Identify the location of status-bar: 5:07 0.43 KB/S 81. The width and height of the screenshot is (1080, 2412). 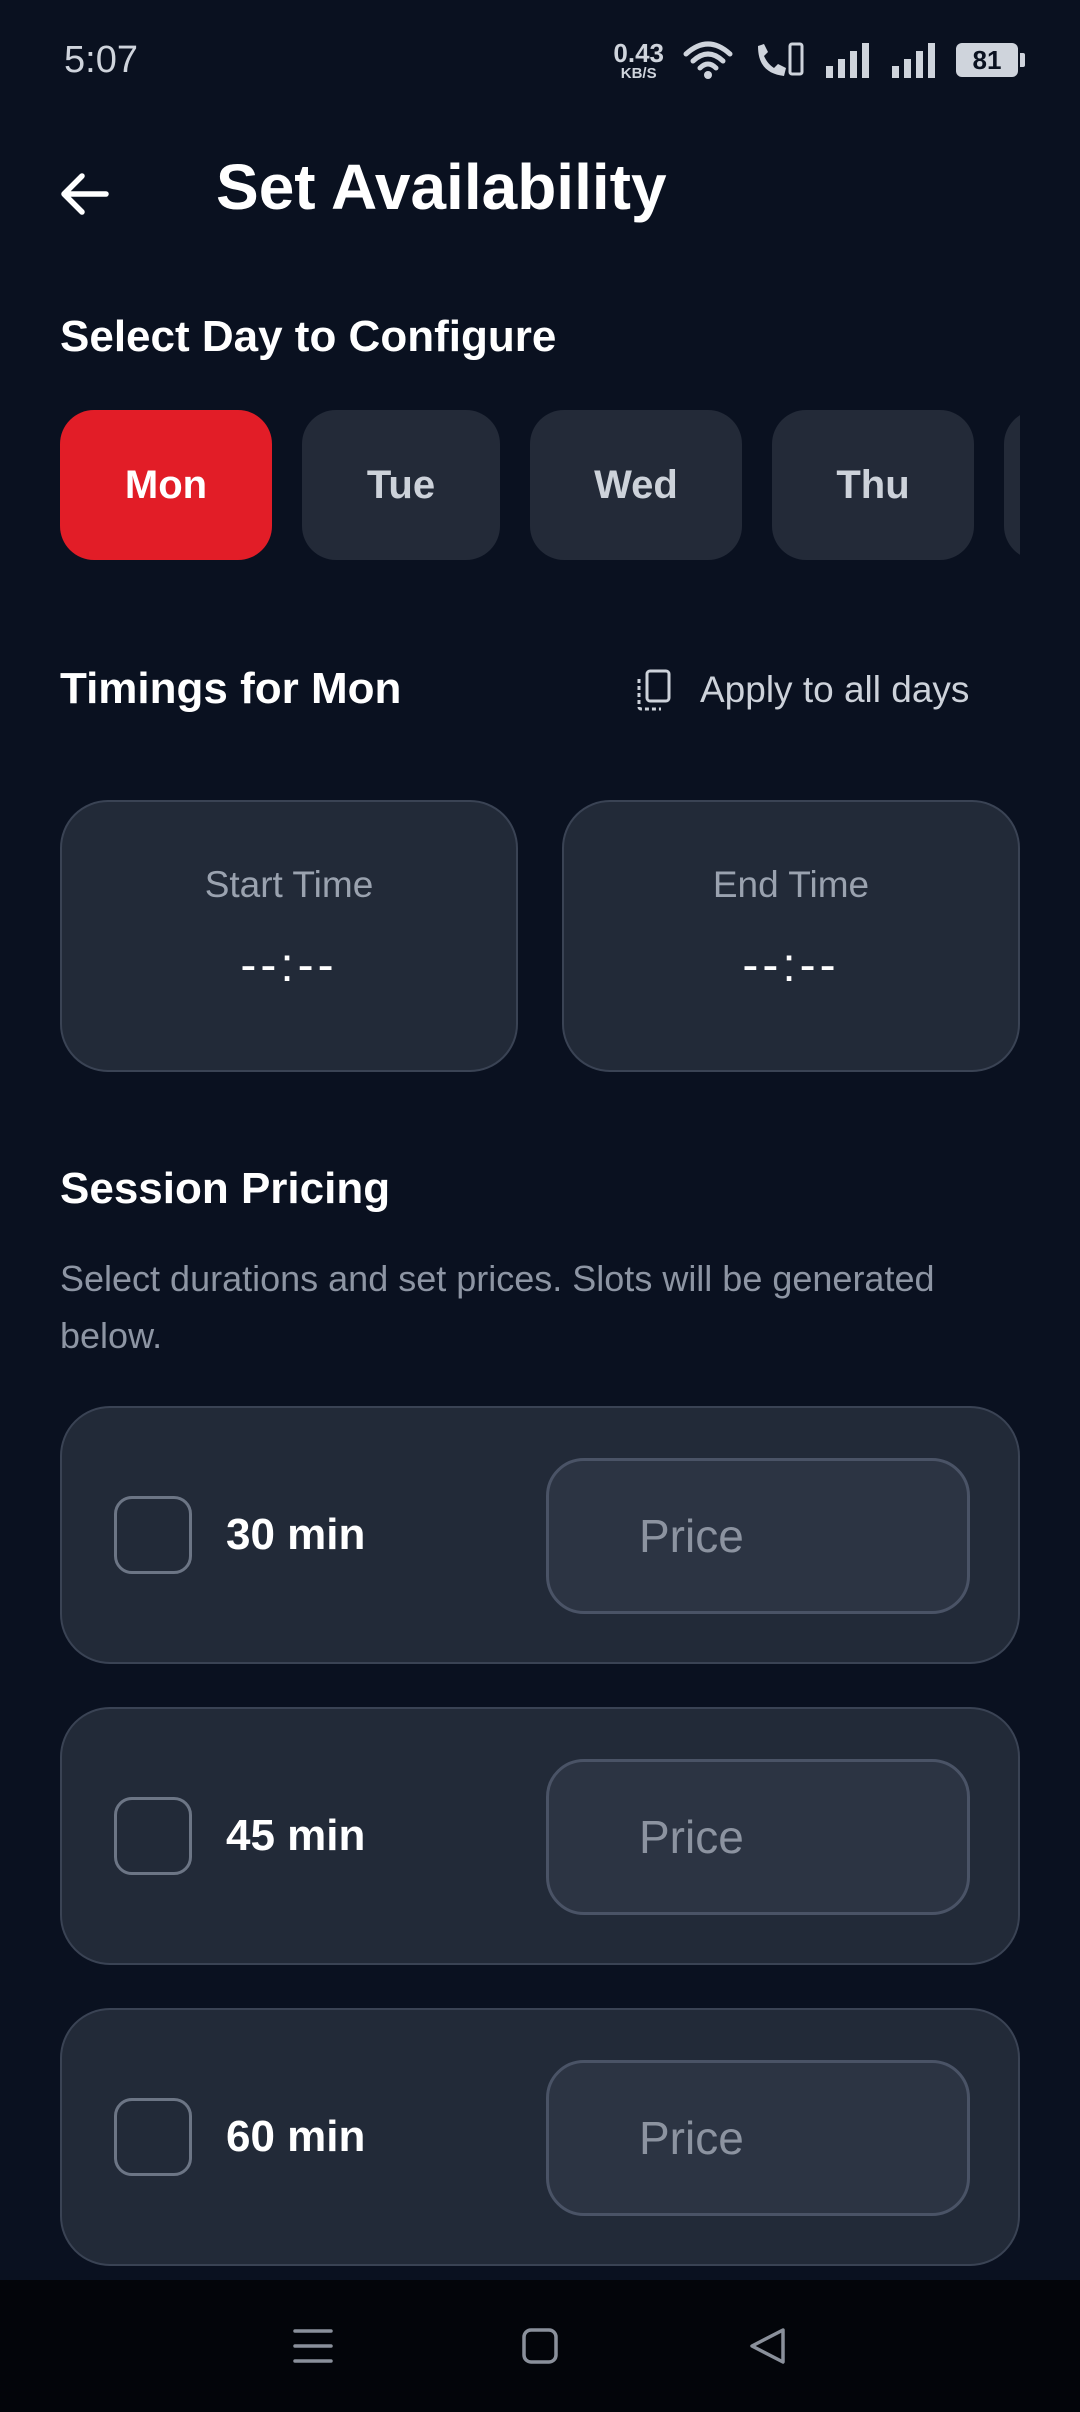
(540, 60).